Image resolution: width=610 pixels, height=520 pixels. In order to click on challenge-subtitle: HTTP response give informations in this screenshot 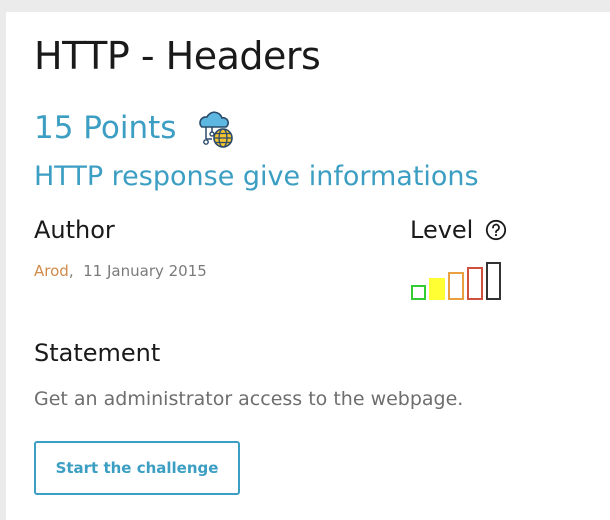, I will do `click(256, 176)`.